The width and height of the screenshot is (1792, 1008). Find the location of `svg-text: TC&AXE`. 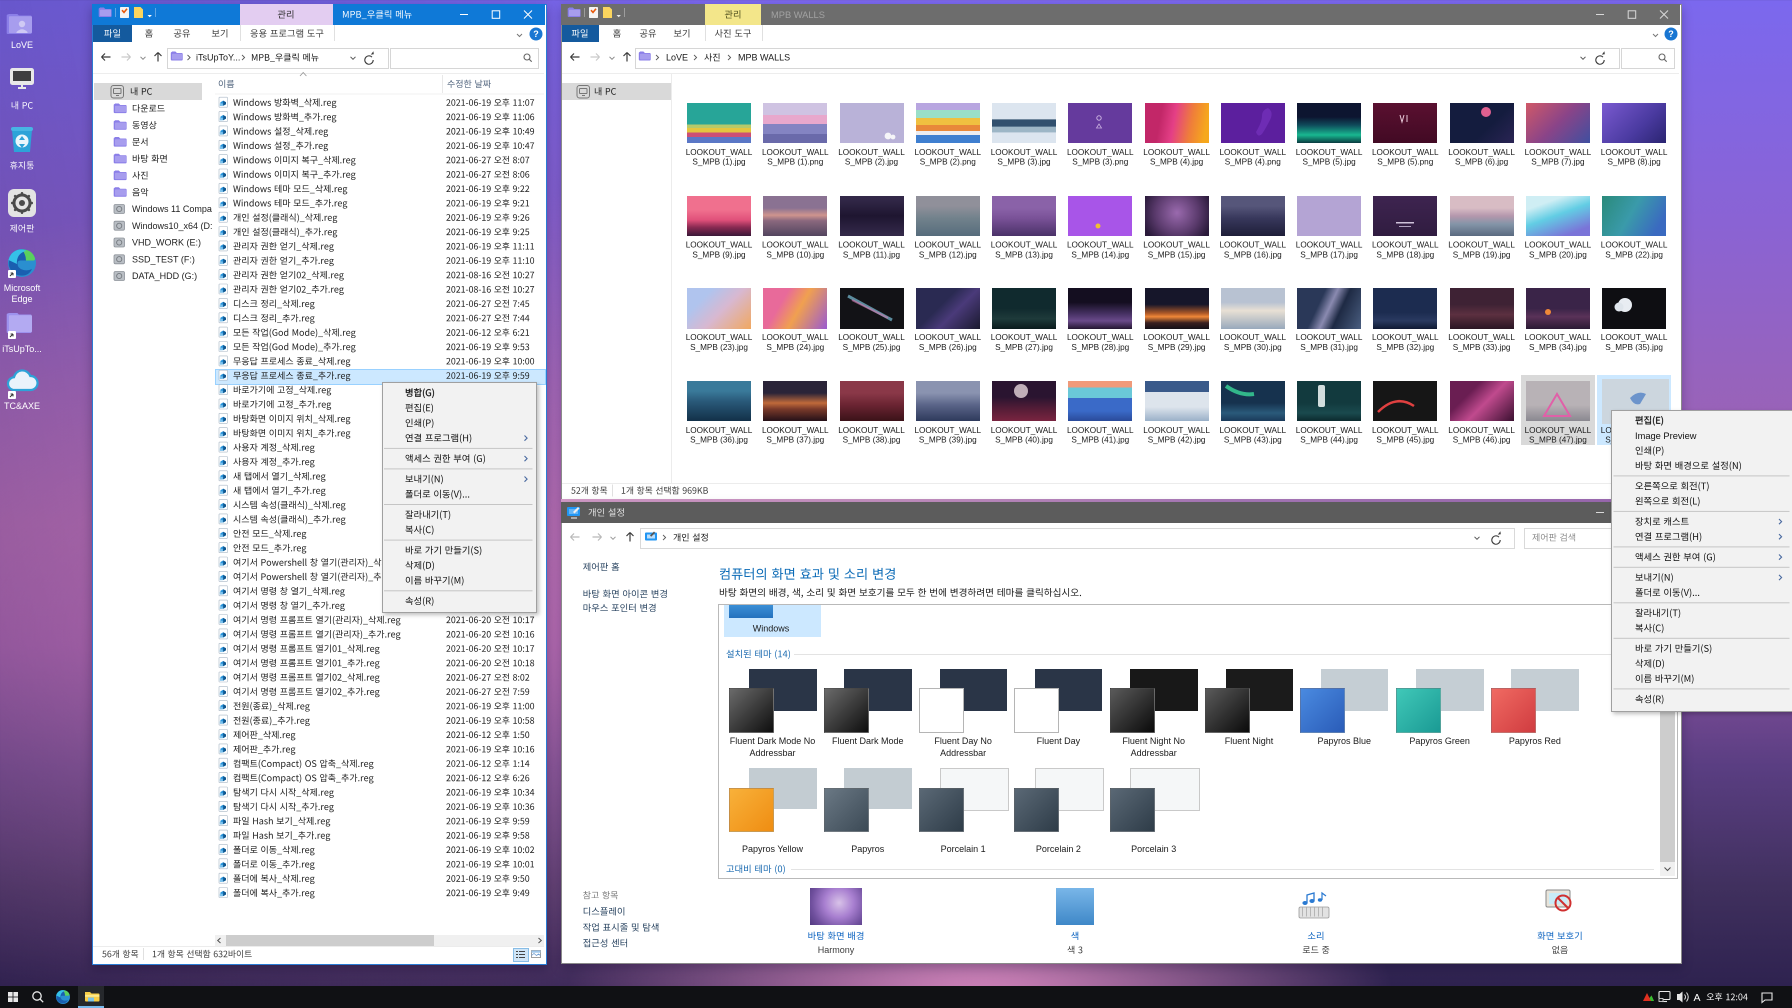

svg-text: TC&AXE is located at coordinates (22, 406).